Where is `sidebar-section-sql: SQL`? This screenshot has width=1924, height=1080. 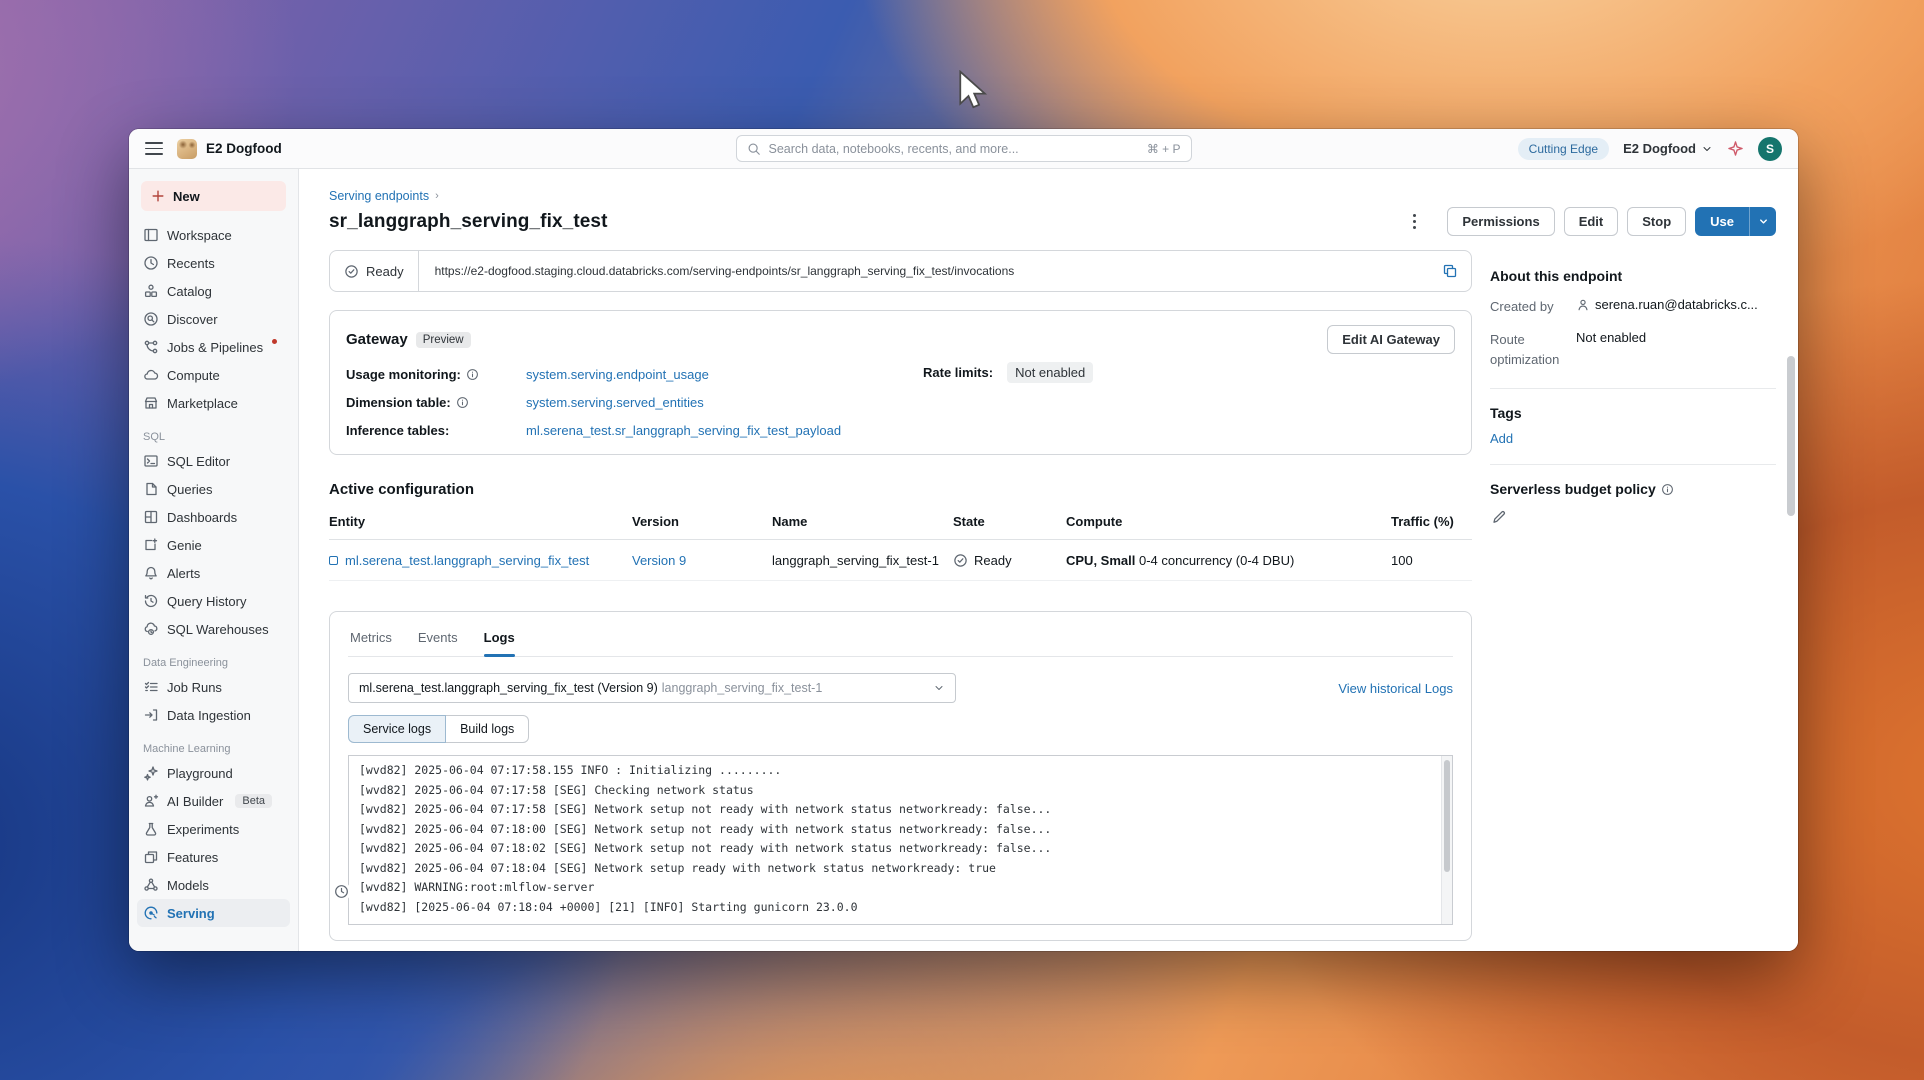
sidebar-section-sql: SQL is located at coordinates (154, 437).